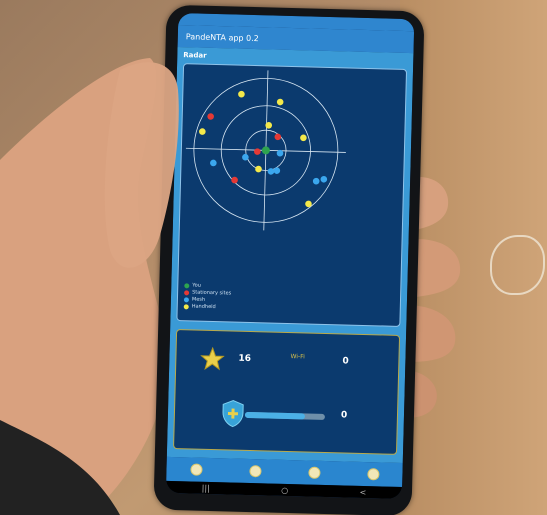  What do you see at coordinates (141, 165) in the screenshot?
I see `thumb` at bounding box center [141, 165].